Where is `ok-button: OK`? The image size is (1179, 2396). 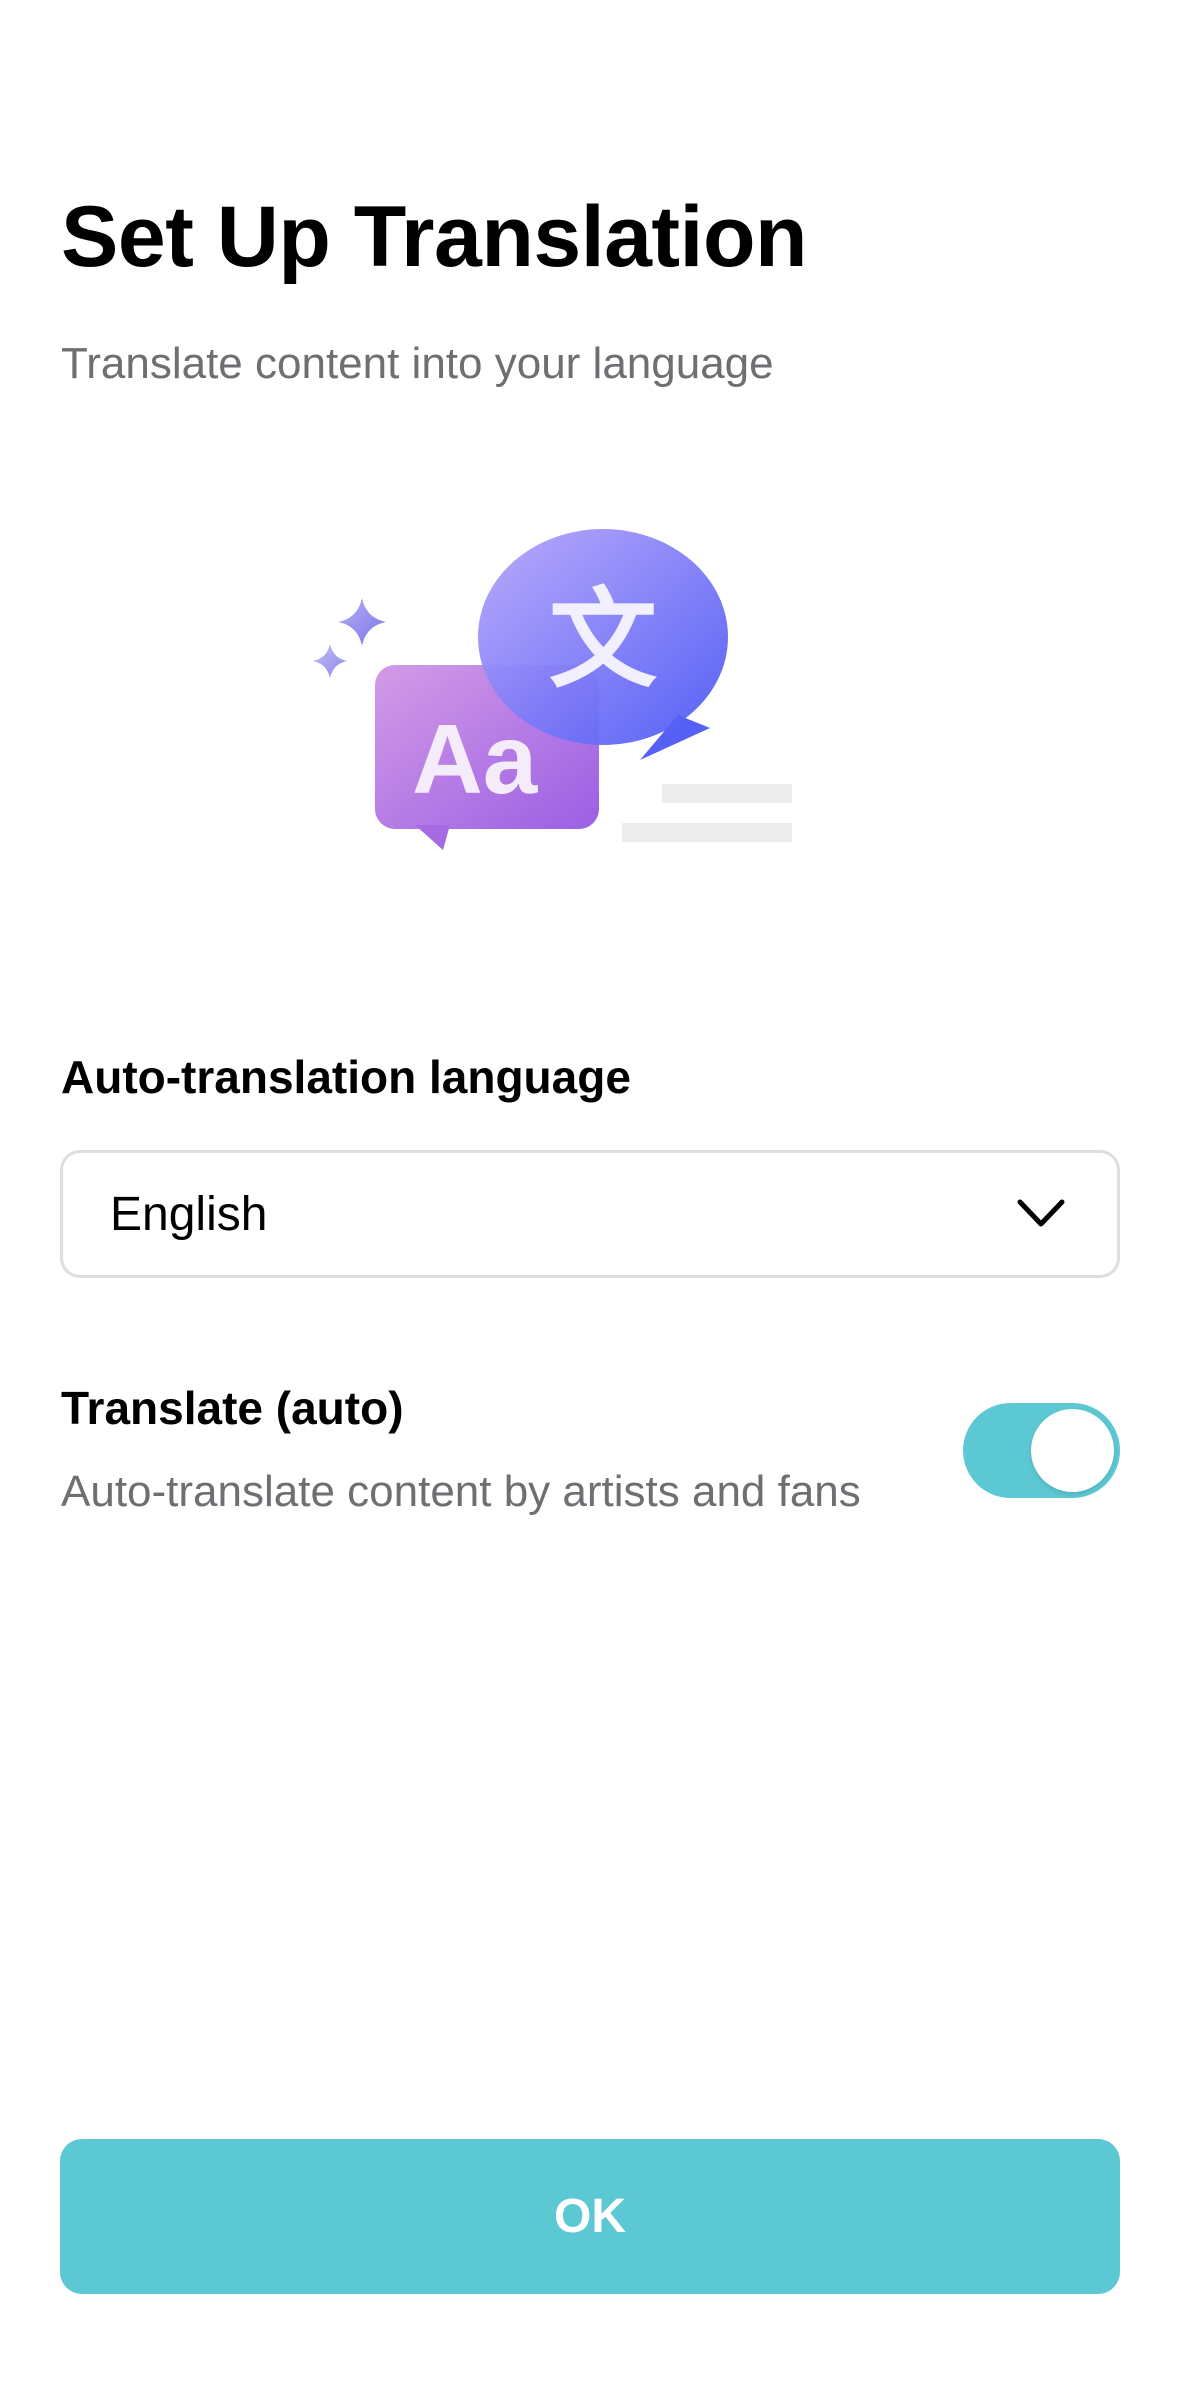 ok-button: OK is located at coordinates (590, 2216).